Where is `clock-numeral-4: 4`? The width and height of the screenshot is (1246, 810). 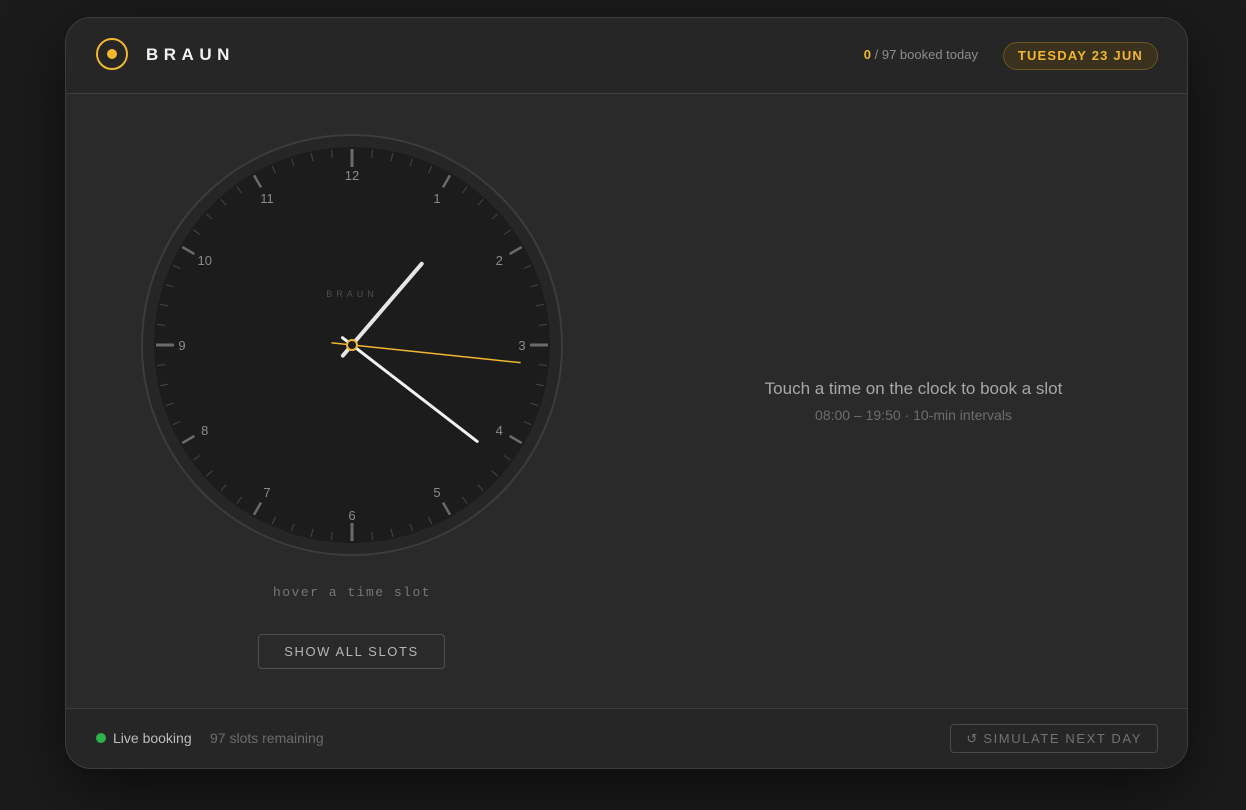 clock-numeral-4: 4 is located at coordinates (499, 430).